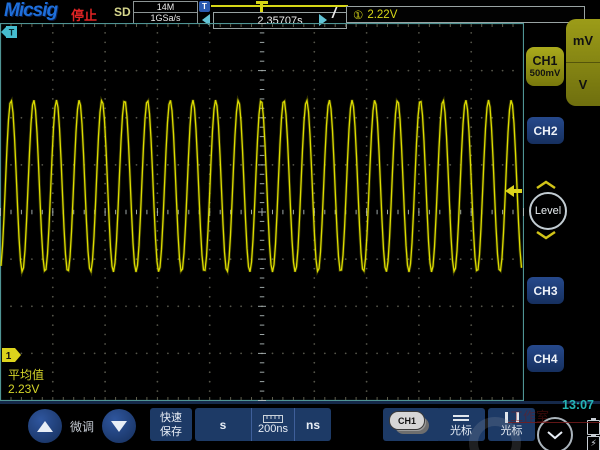 The width and height of the screenshot is (600, 450). I want to click on collapse-menu-button, so click(555, 433).